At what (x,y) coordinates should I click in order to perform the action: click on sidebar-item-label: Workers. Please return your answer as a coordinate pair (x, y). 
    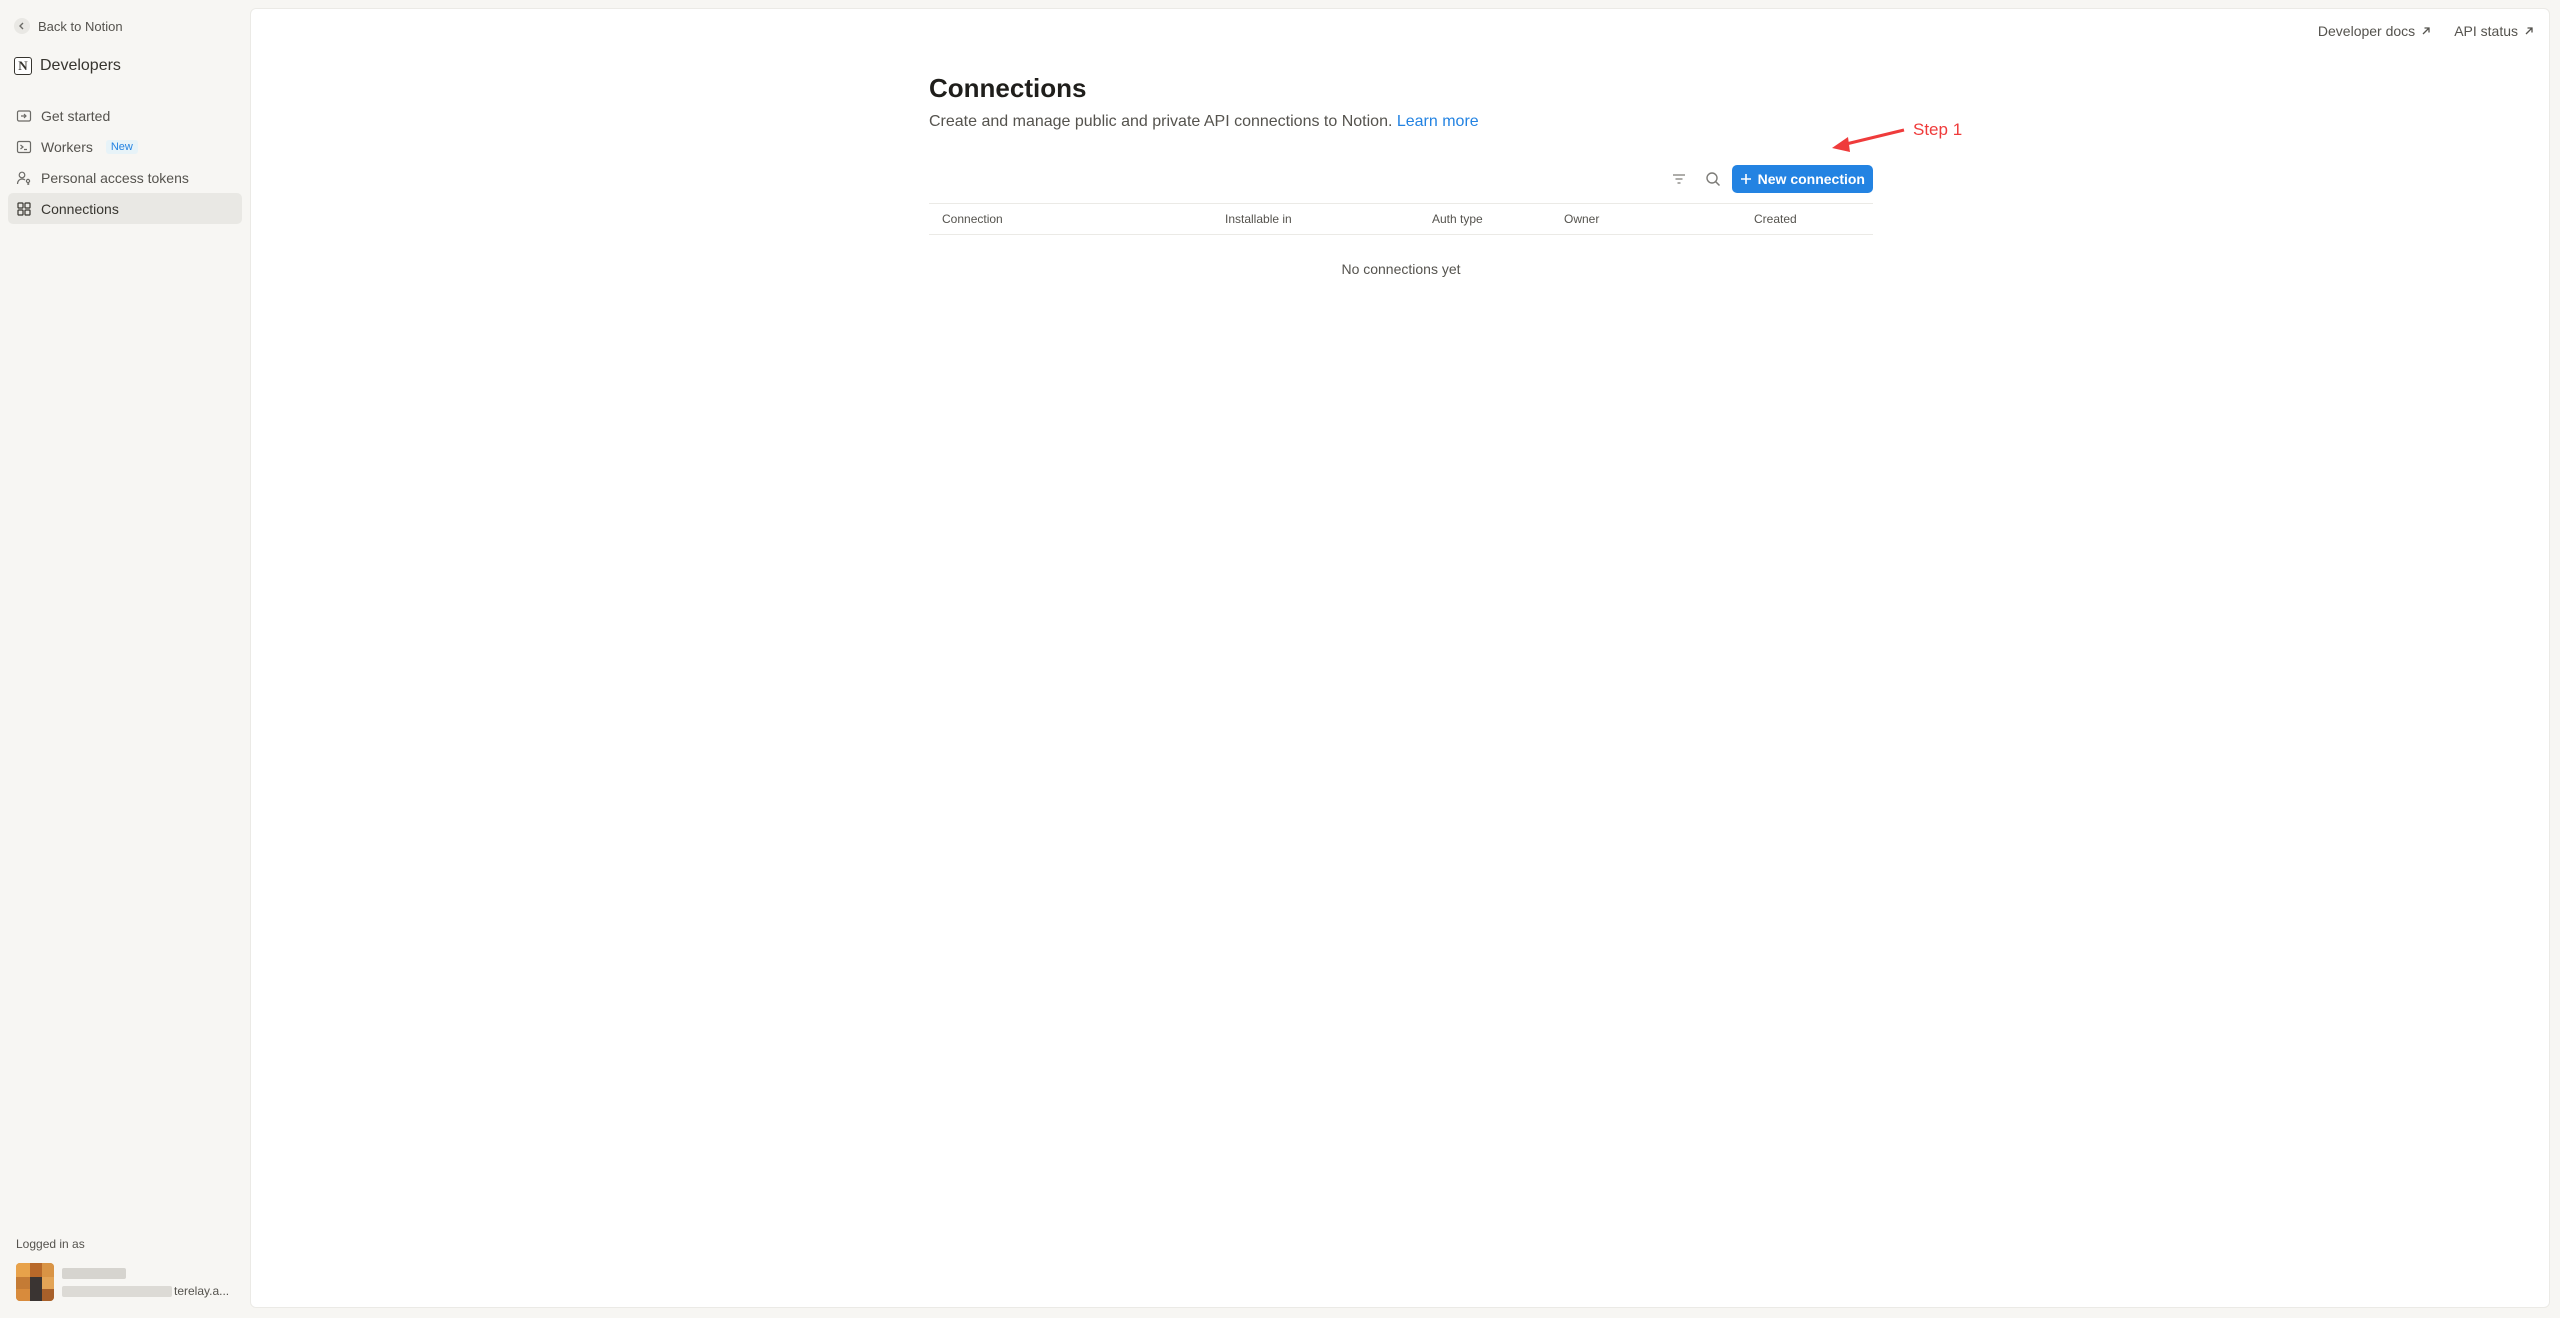
    Looking at the image, I should click on (67, 146).